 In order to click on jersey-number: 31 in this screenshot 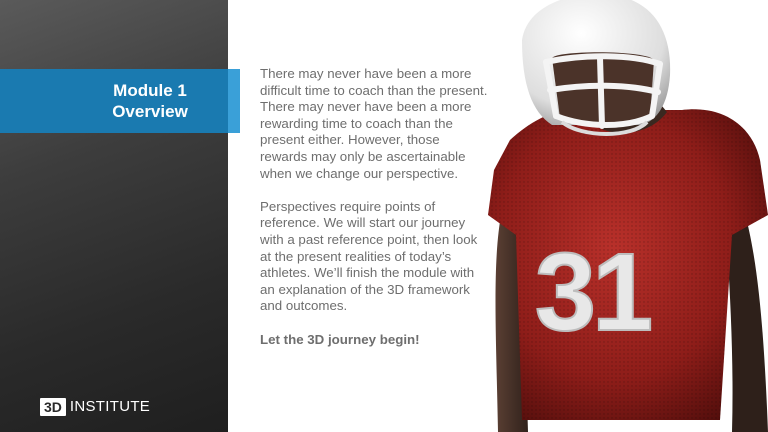, I will do `click(593, 292)`.